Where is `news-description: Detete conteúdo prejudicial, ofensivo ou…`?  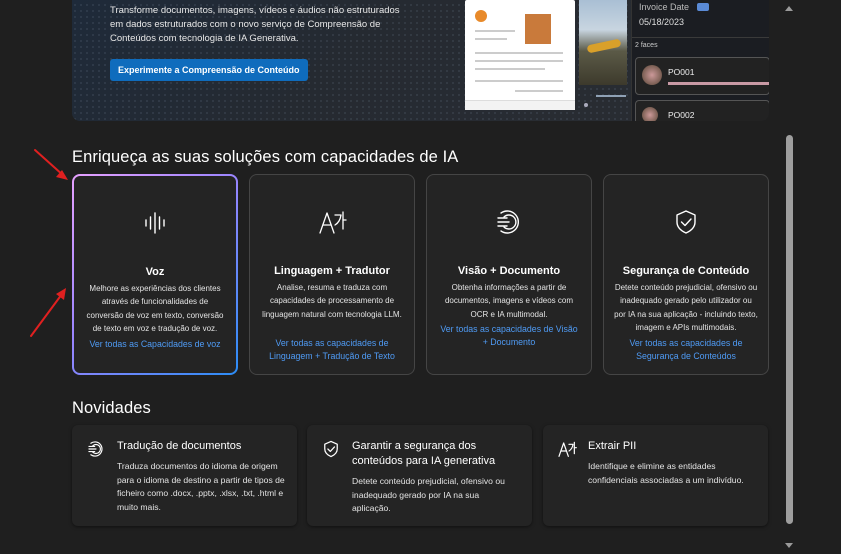 news-description: Detete conteúdo prejudicial, ofensivo ou… is located at coordinates (428, 494).